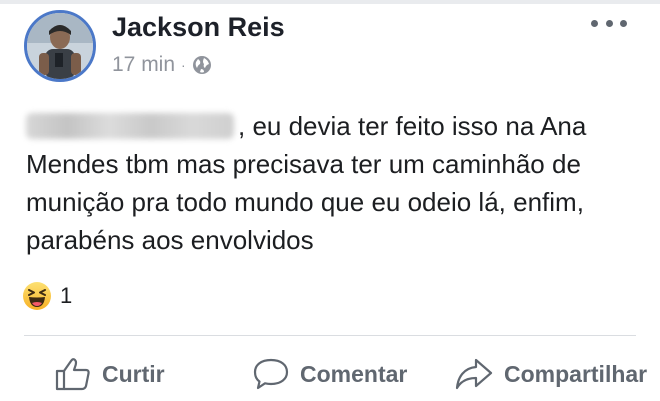  What do you see at coordinates (198, 27) in the screenshot?
I see `author-name: Jackson Reis` at bounding box center [198, 27].